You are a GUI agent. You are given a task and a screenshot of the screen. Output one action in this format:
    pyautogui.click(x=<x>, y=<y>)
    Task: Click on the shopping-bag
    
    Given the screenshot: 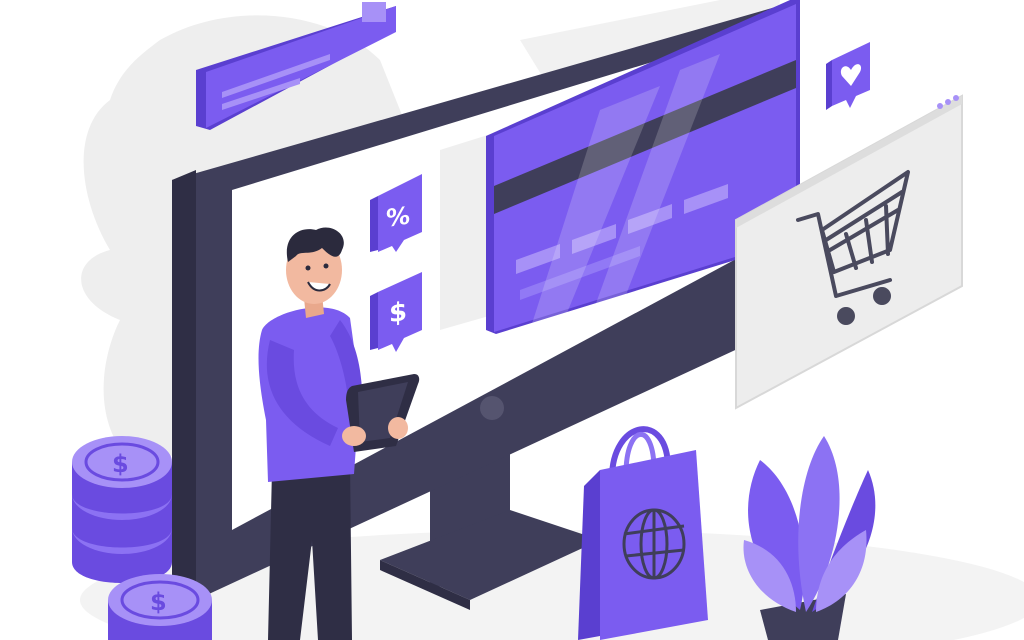 What is the action you would take?
    pyautogui.click(x=643, y=533)
    